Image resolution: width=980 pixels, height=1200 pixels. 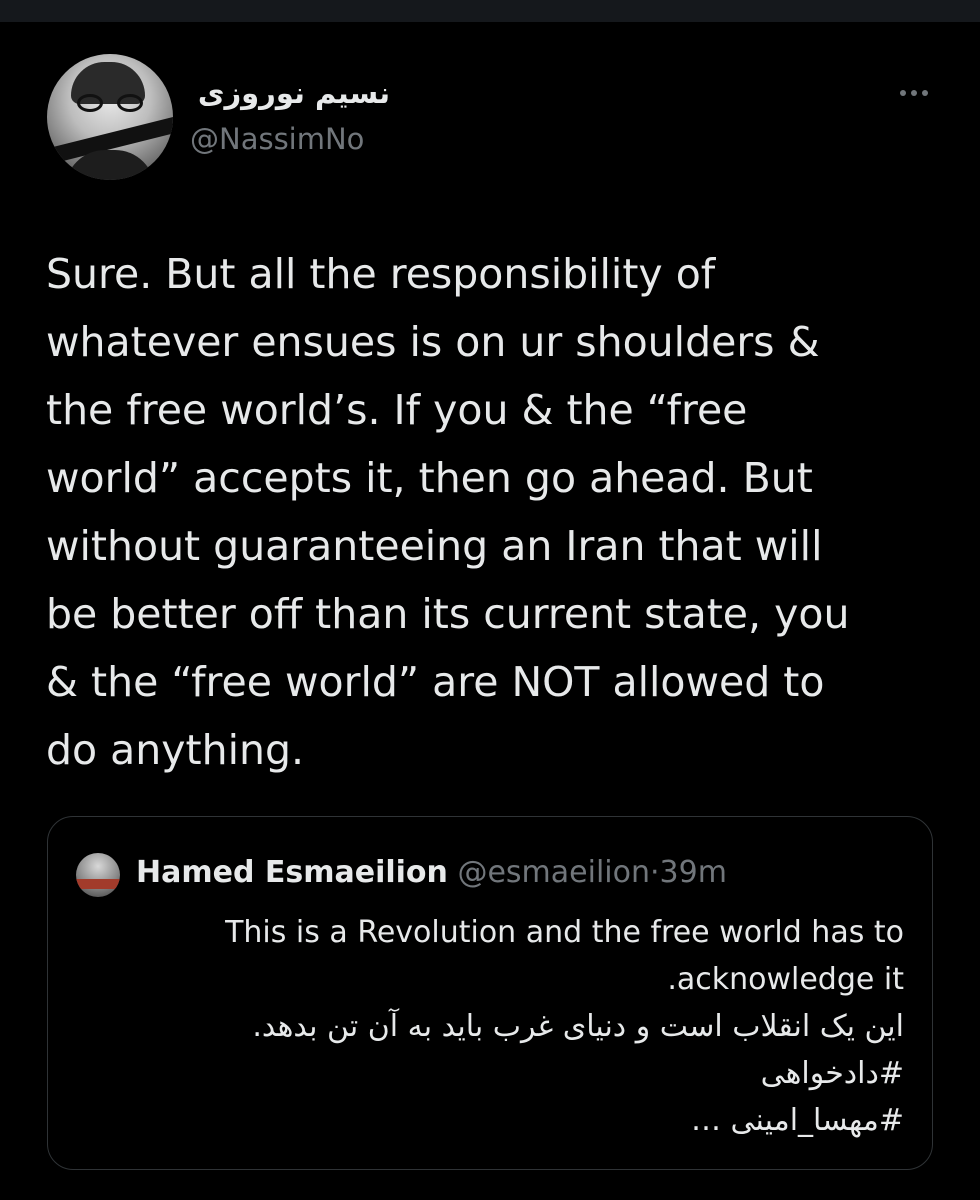 What do you see at coordinates (553, 872) in the screenshot?
I see `quoted-author-handle: @esmaeilion` at bounding box center [553, 872].